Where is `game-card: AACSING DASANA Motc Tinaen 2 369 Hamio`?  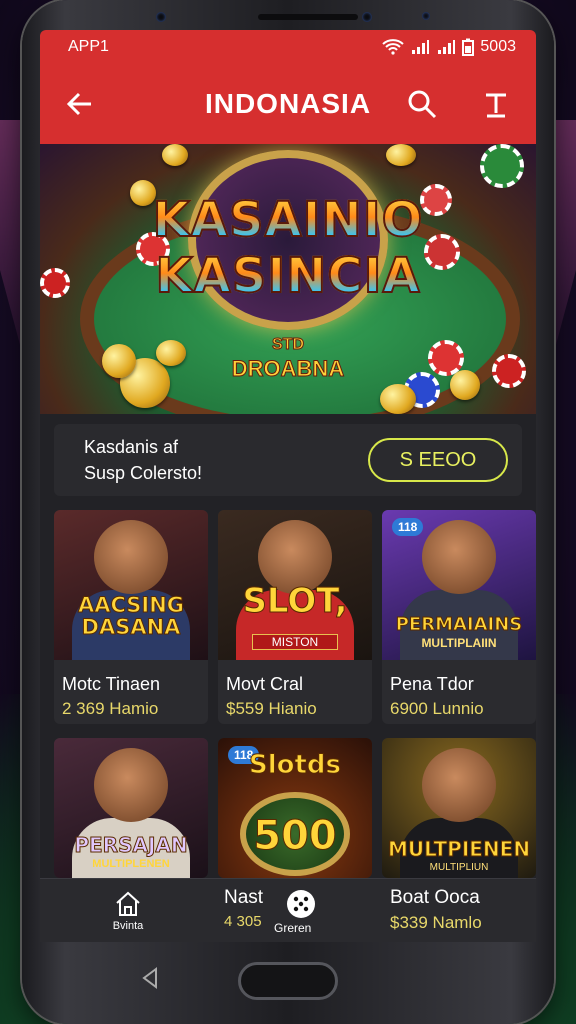
game-card: AACSING DASANA Motc Tinaen 2 369 Hamio is located at coordinates (131, 617).